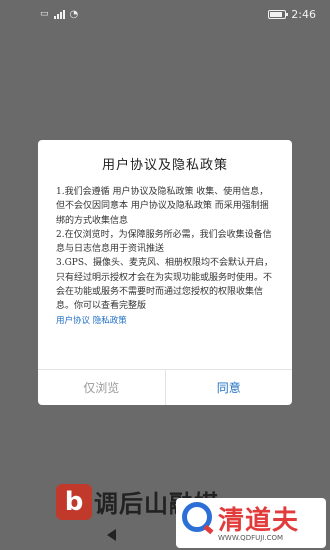  What do you see at coordinates (166, 321) in the screenshot?
I see `policy-link: 用户协议 隐私政策` at bounding box center [166, 321].